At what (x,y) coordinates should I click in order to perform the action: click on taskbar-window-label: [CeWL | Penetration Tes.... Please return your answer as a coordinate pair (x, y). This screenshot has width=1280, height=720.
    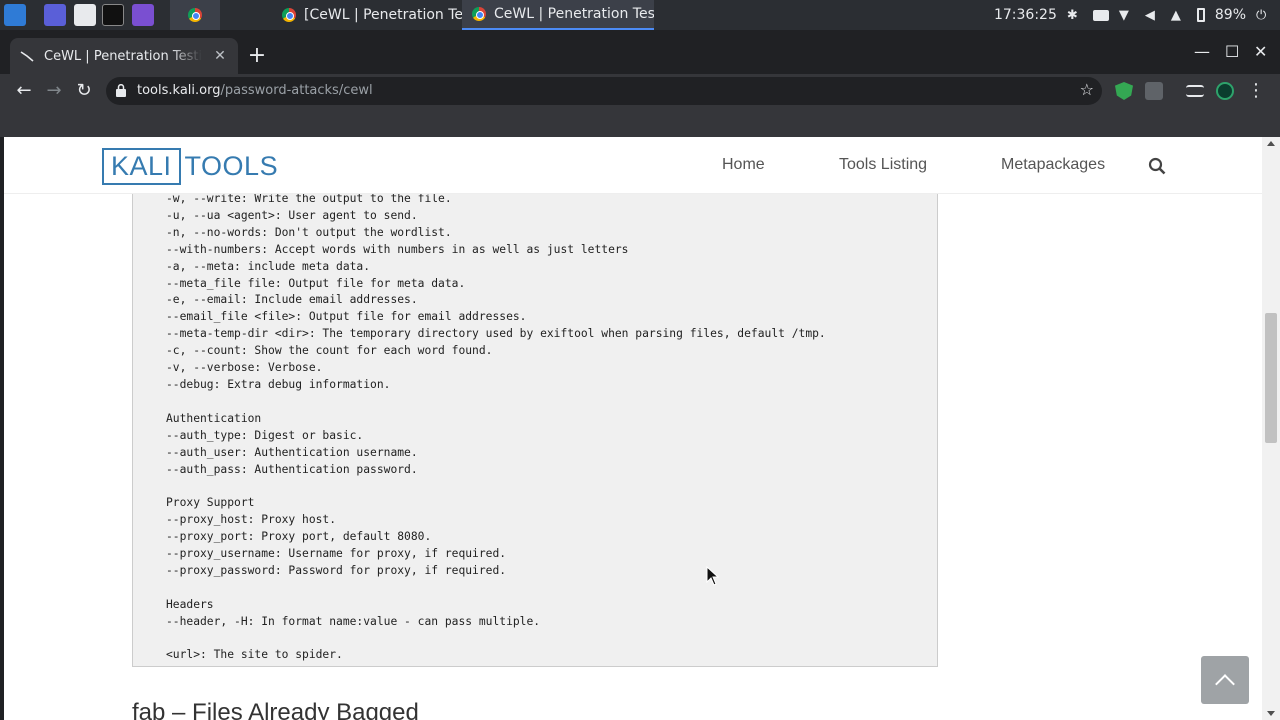
    Looking at the image, I should click on (384, 15).